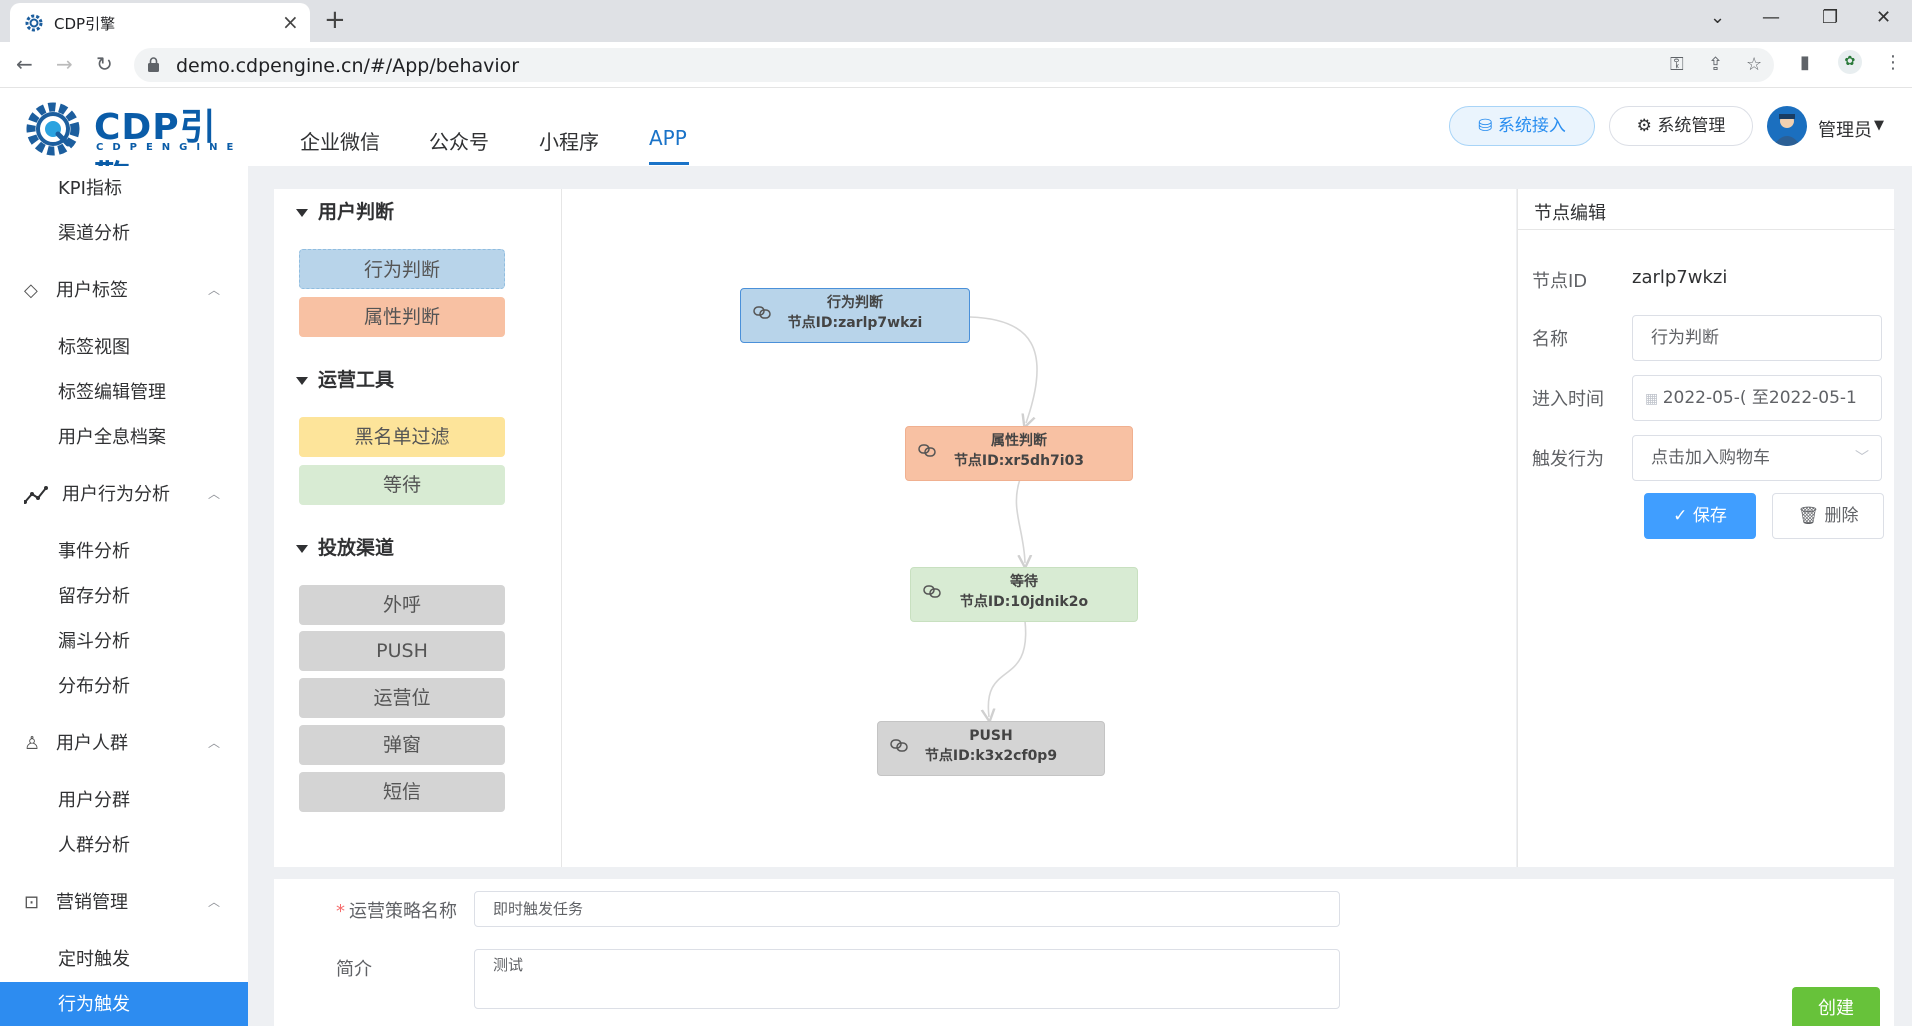 The image size is (1912, 1026). I want to click on palette-chip-blacklist: 黑名单过滤, so click(402, 437).